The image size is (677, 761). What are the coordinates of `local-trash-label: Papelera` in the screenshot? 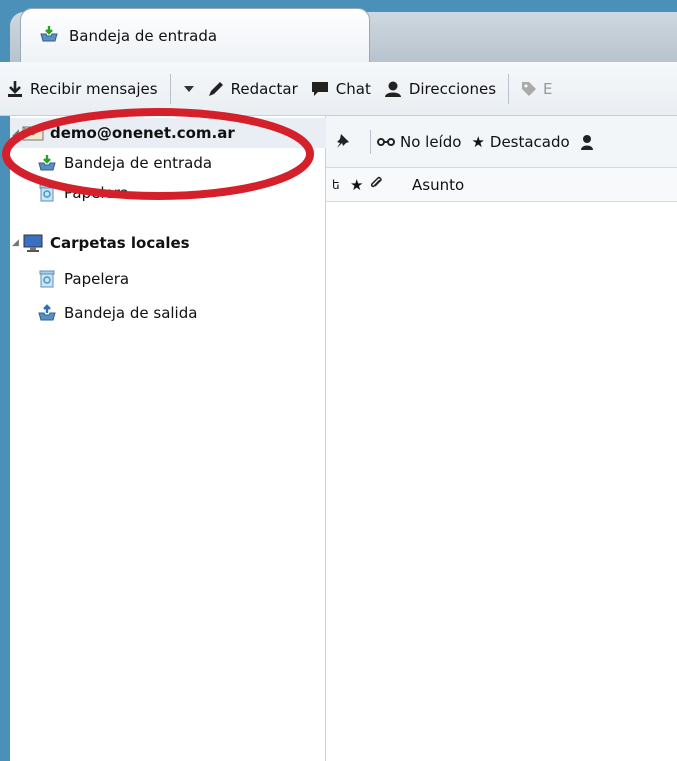 It's located at (97, 279).